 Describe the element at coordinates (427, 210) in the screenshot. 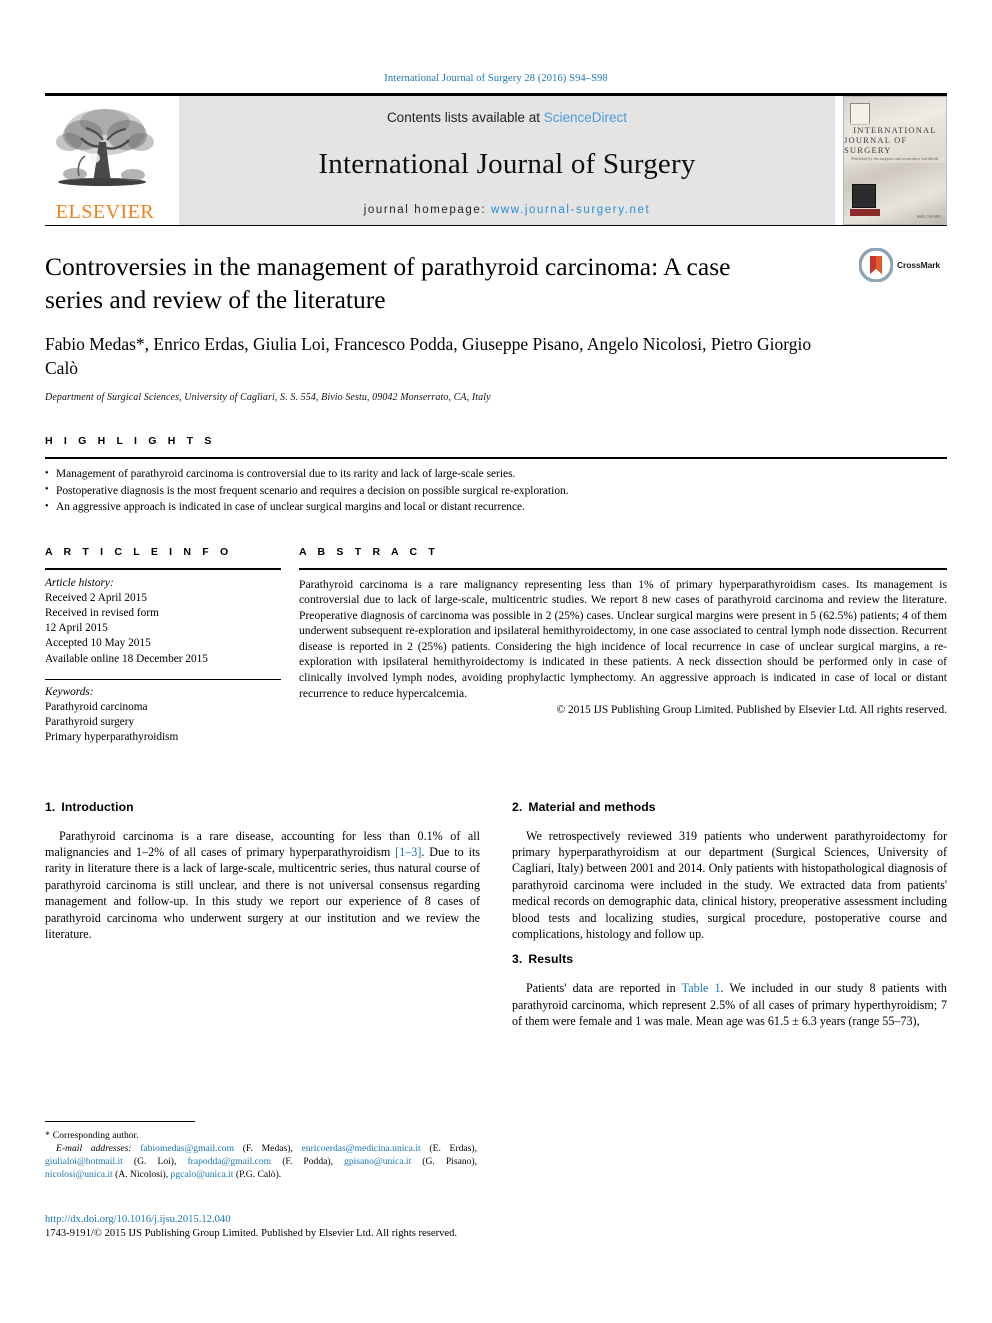

I see `homepage-prefix: journal homepage:` at that location.